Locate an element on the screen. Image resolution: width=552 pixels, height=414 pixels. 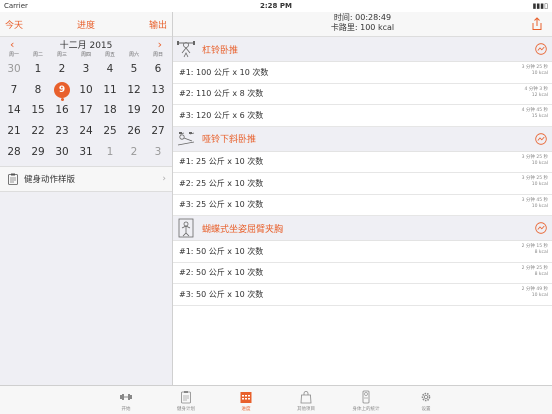
today-button: 今天 is located at coordinates (14, 24).